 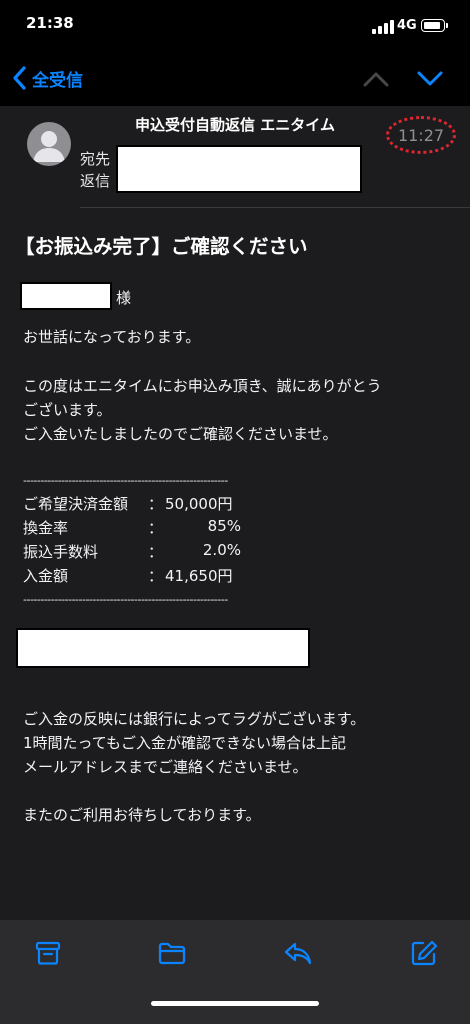 What do you see at coordinates (57, 80) in the screenshot?
I see `back-label: 全受信` at bounding box center [57, 80].